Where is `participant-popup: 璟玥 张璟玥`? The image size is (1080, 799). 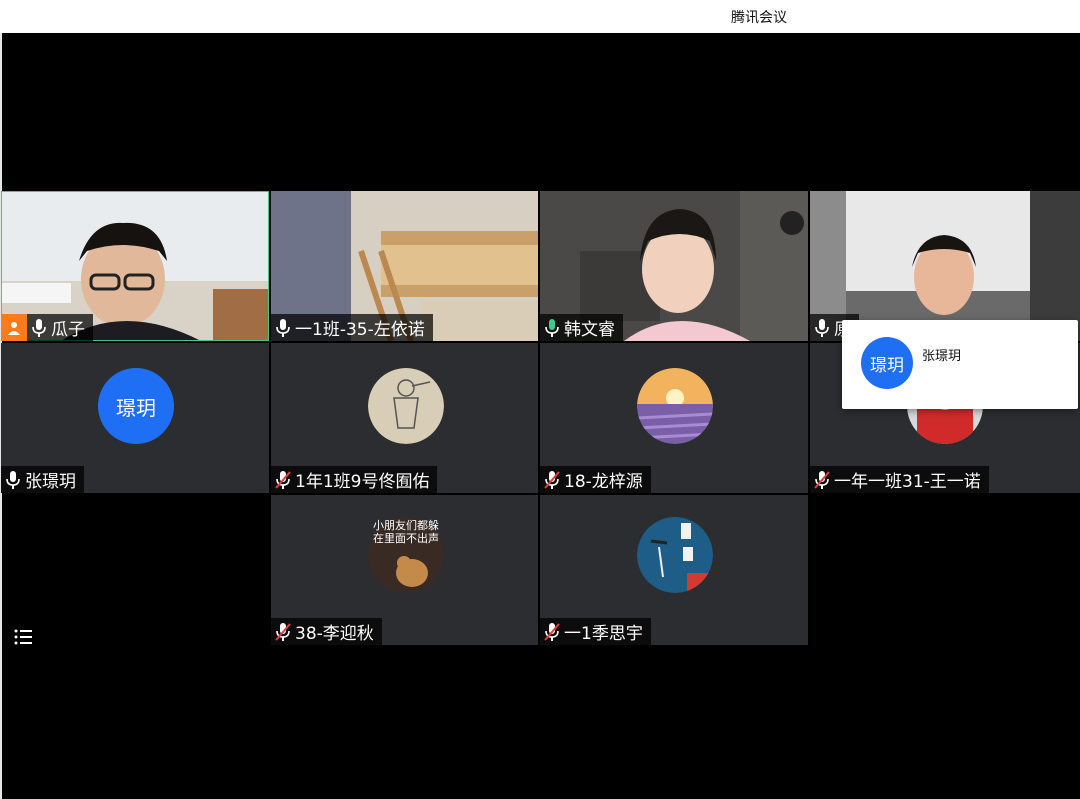
participant-popup: 璟玥 张璟玥 is located at coordinates (960, 364).